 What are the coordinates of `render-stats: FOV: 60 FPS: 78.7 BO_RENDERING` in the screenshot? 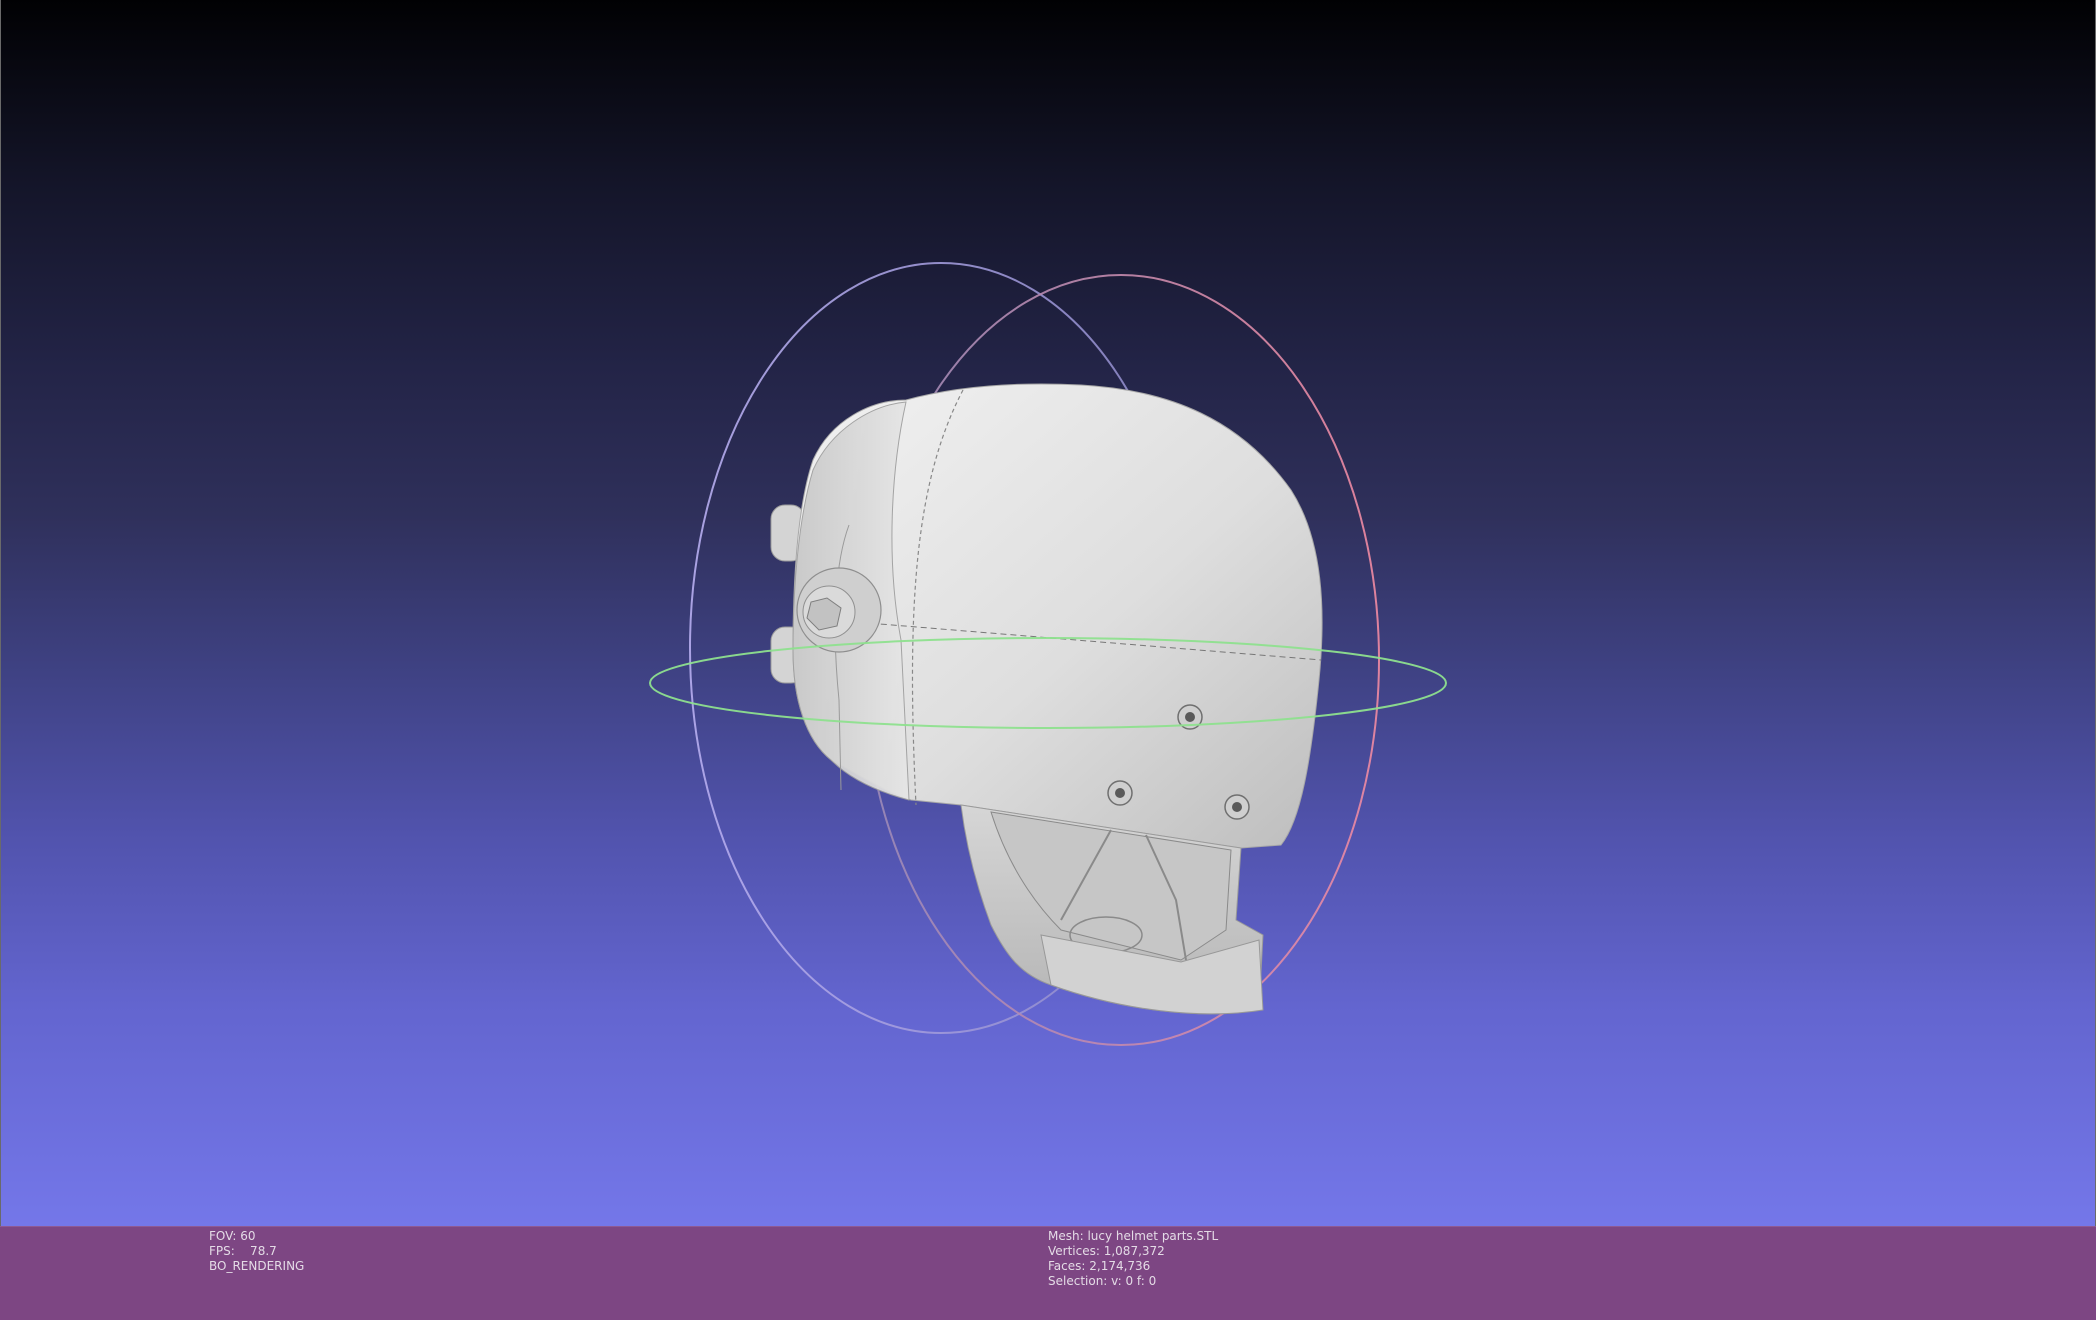 It's located at (256, 1251).